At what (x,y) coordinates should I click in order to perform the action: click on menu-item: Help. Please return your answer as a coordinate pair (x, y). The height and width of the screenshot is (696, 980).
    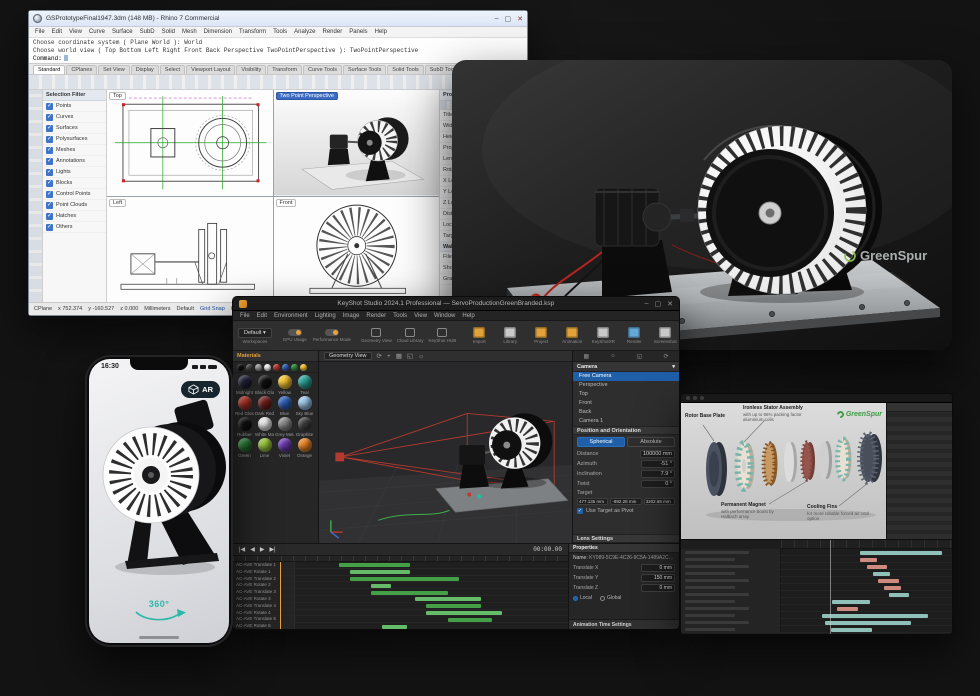
    Looking at the image, I should click on (468, 316).